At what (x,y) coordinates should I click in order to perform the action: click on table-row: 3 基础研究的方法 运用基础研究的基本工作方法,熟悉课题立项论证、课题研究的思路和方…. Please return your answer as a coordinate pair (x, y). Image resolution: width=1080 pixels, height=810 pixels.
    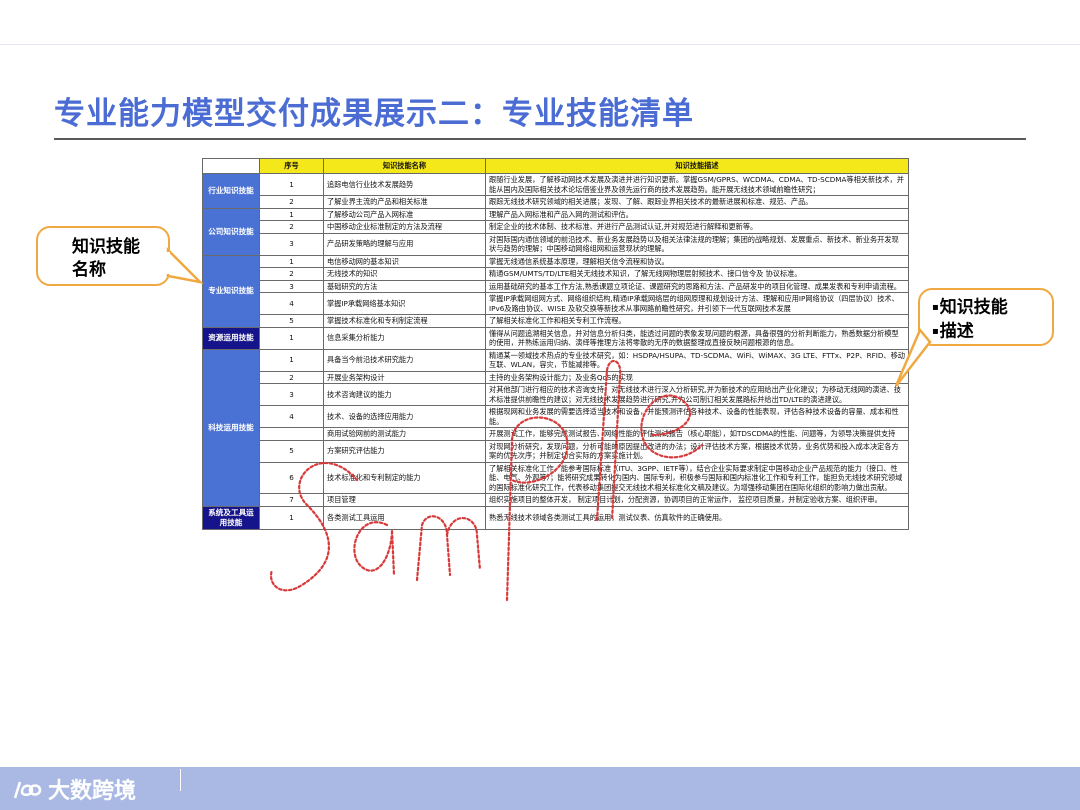
    Looking at the image, I should click on (556, 286).